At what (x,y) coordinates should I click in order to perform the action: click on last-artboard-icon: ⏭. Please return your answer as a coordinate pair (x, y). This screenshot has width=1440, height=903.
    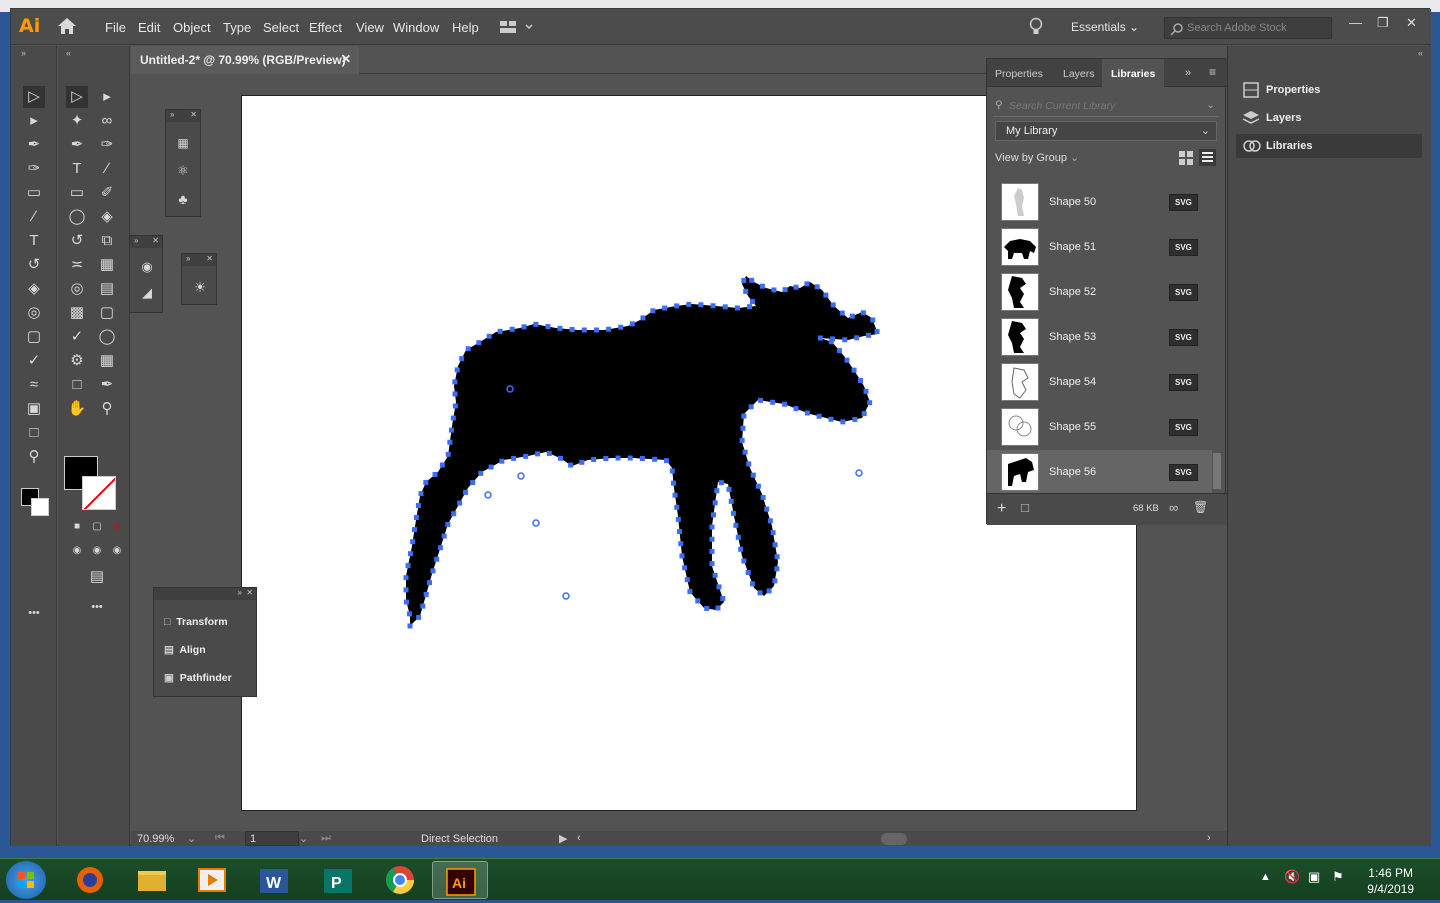
    Looking at the image, I should click on (326, 838).